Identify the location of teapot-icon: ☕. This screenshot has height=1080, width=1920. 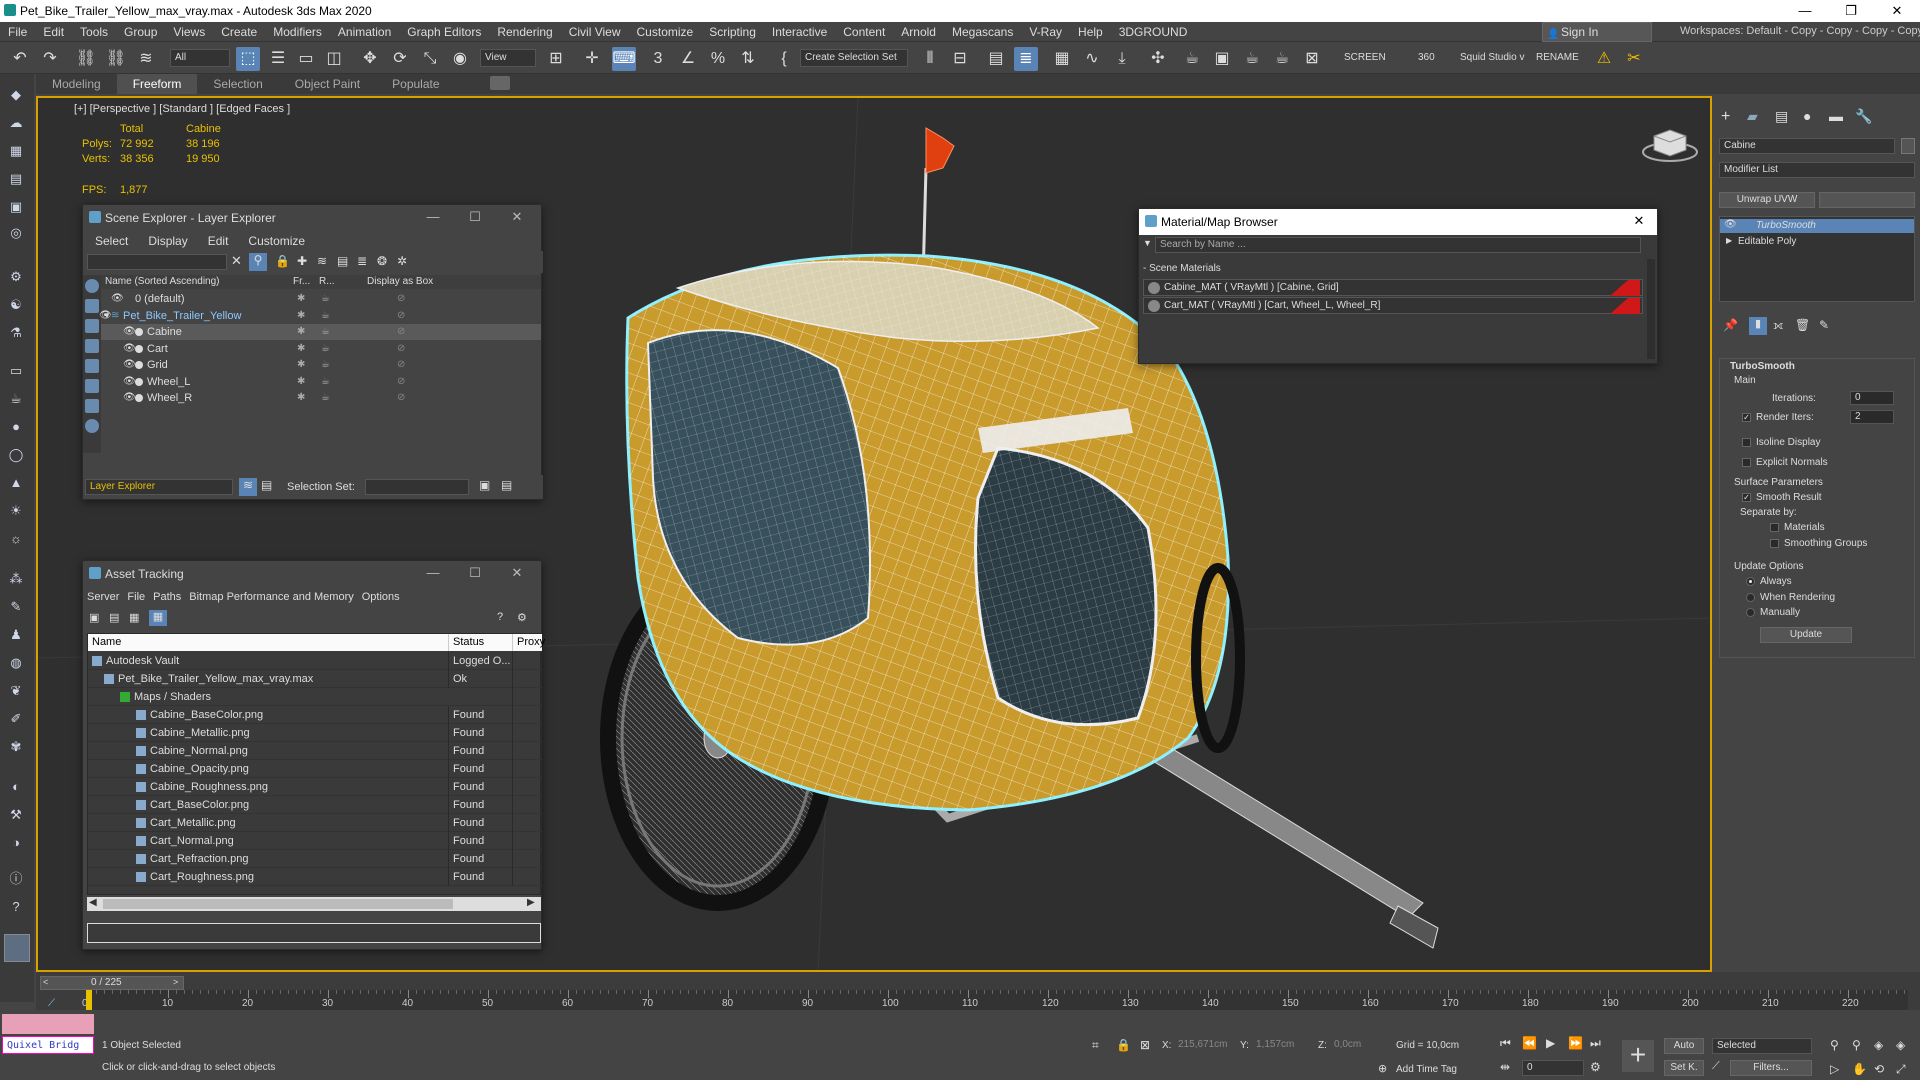
(16, 399).